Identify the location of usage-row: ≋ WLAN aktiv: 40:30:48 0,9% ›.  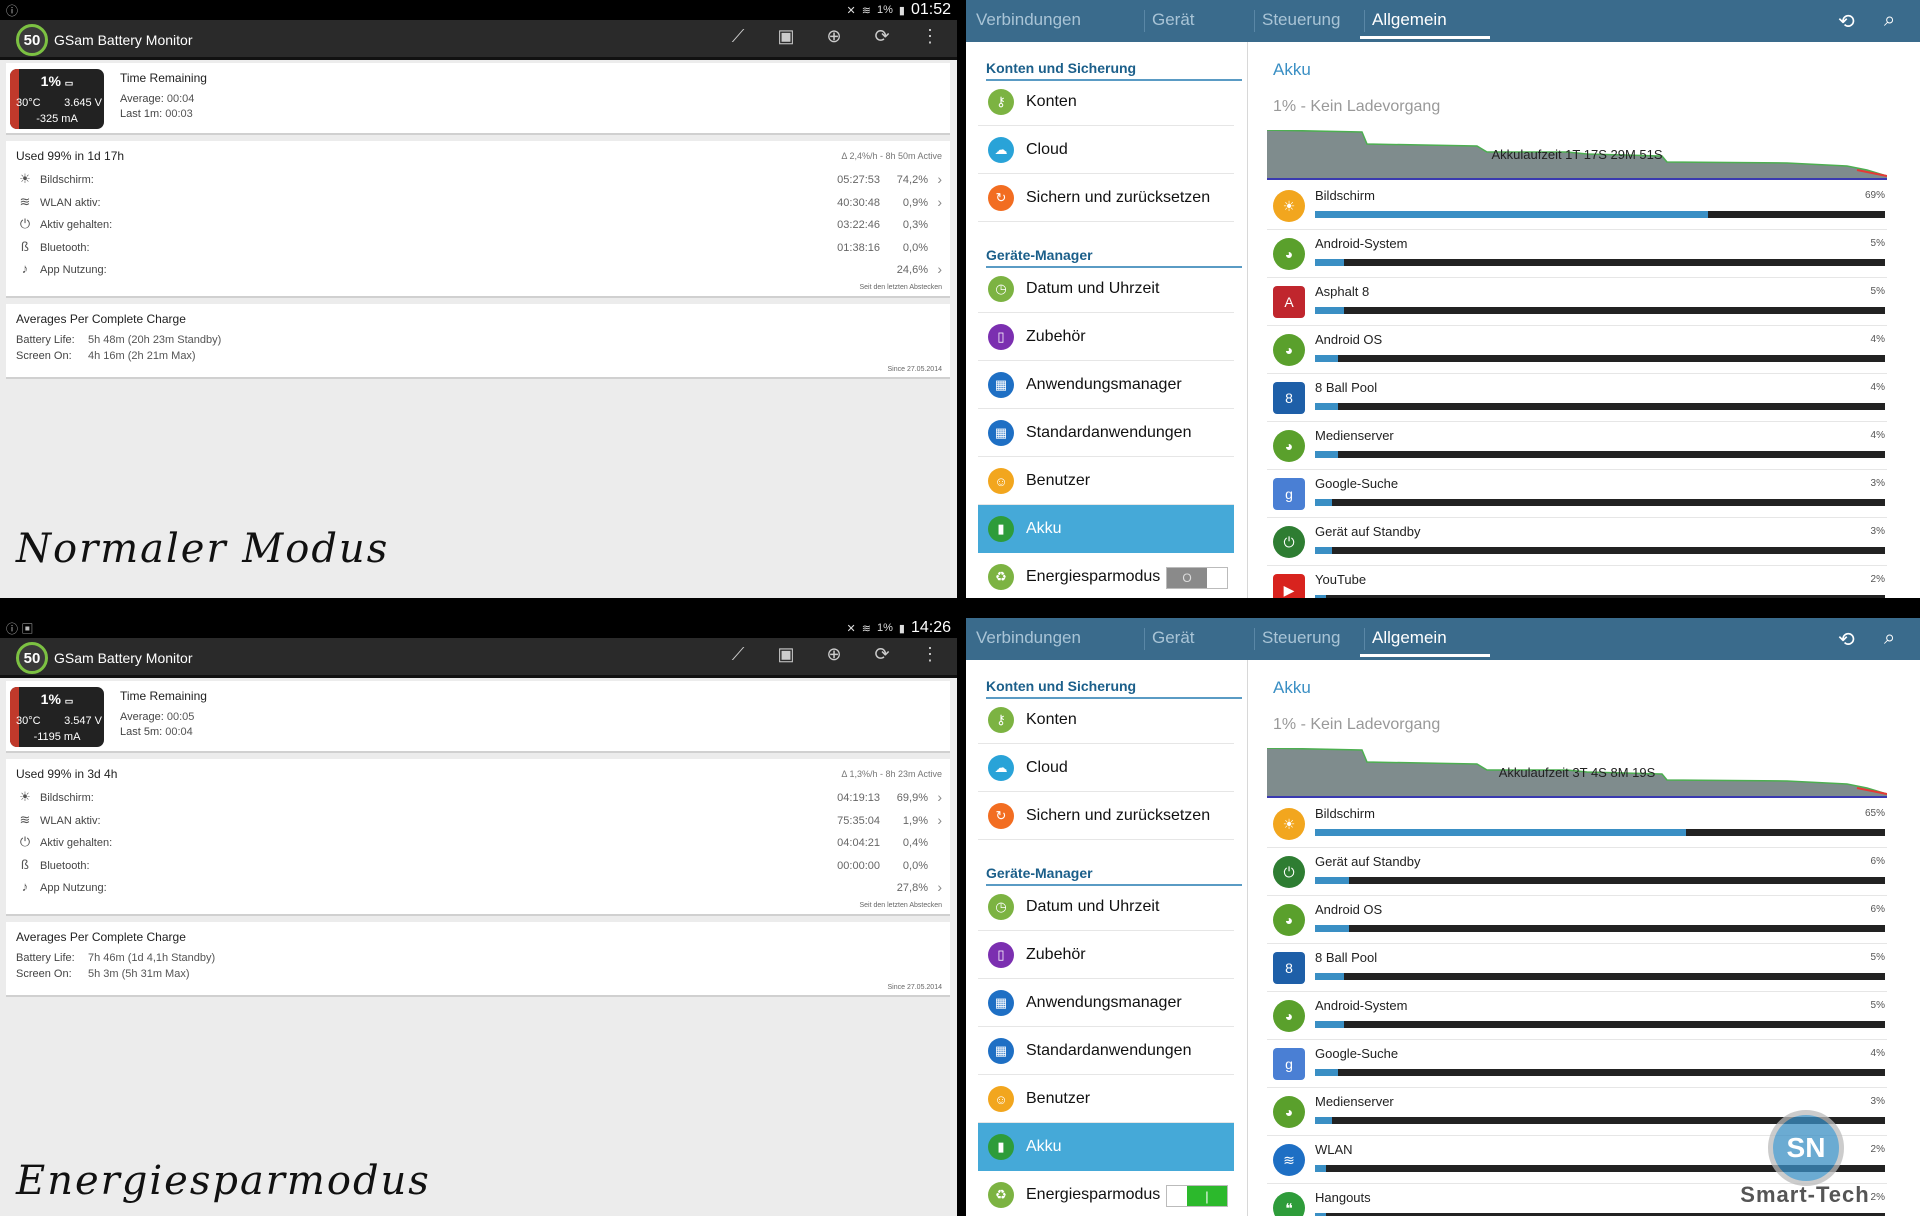
(479, 203).